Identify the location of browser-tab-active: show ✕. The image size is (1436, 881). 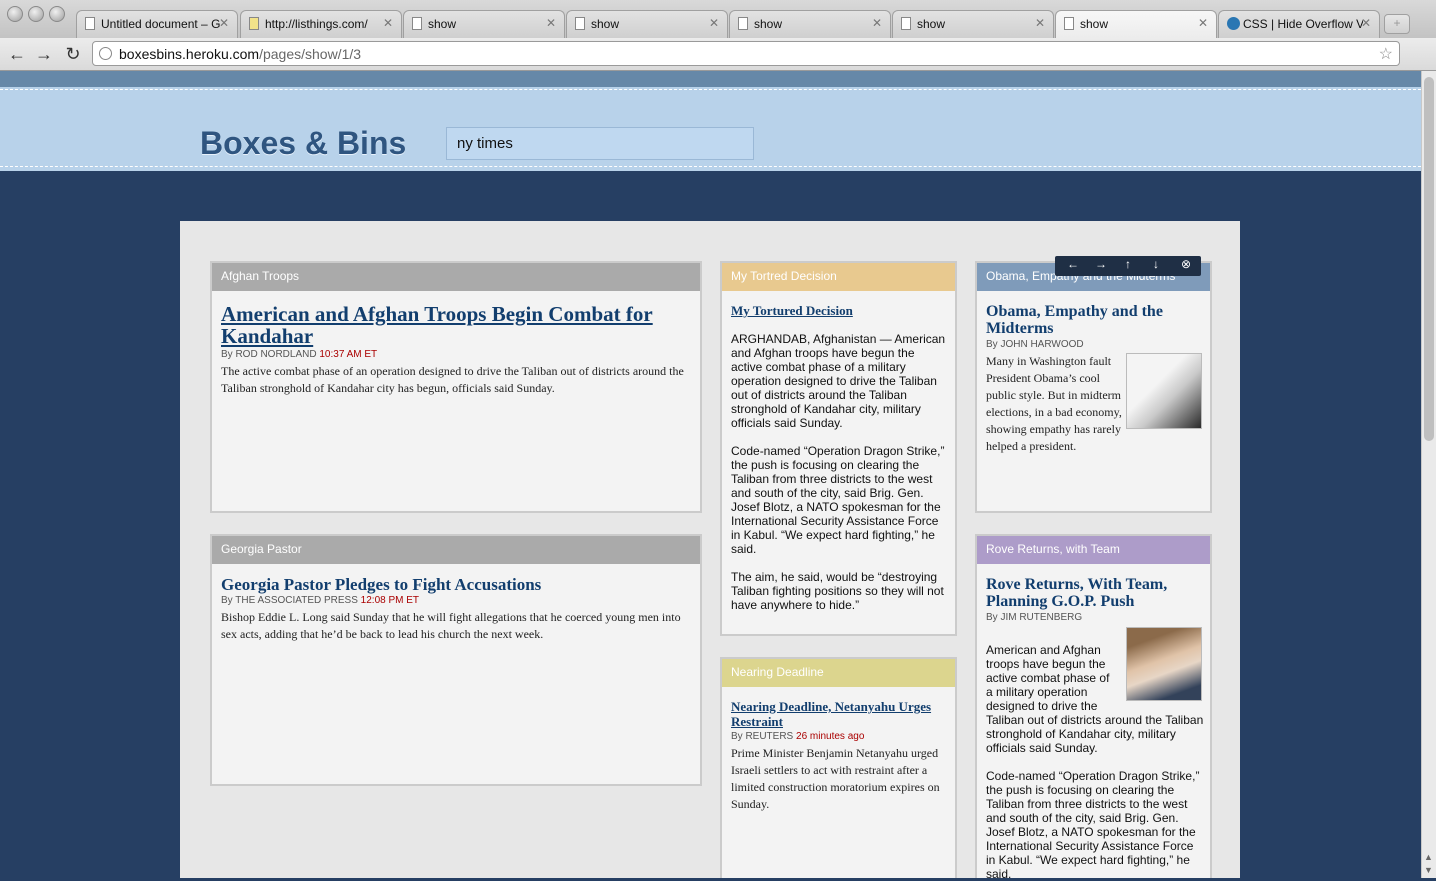
(1136, 24).